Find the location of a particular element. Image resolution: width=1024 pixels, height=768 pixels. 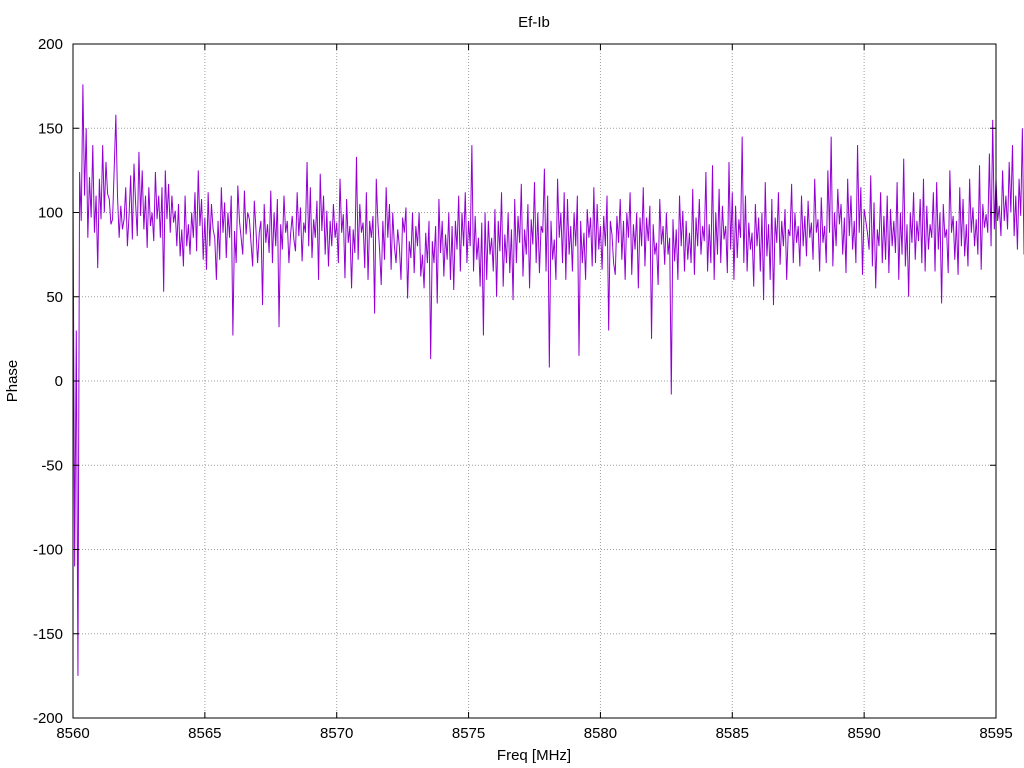

x-tick-labels: 8560 8565 8570 8575 8580 8585 8590 8595 is located at coordinates (534, 733).